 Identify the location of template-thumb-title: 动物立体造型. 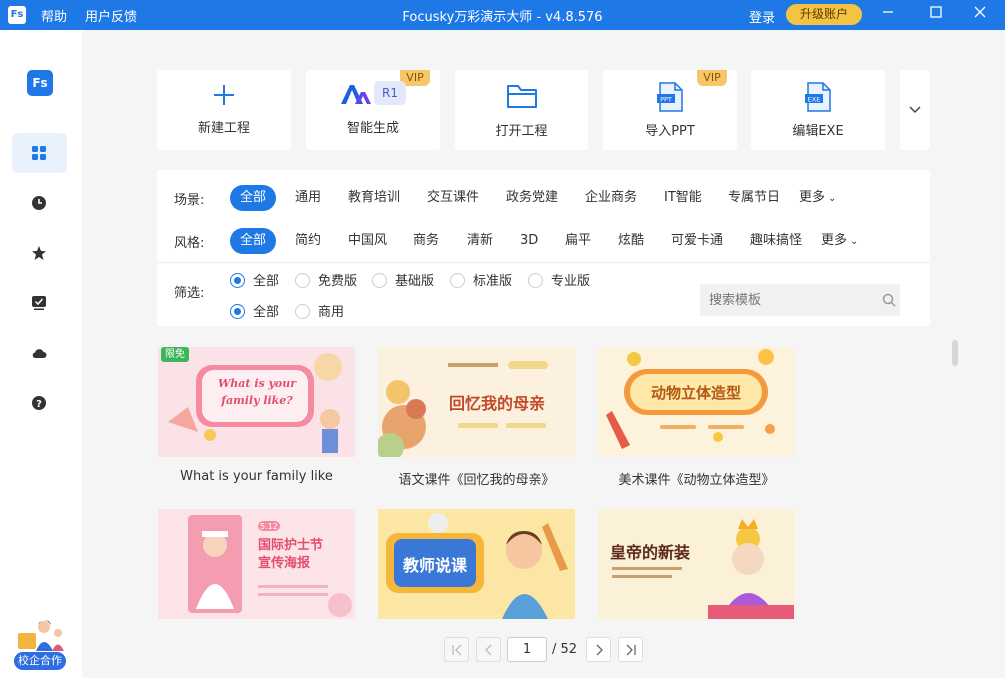
(695, 393).